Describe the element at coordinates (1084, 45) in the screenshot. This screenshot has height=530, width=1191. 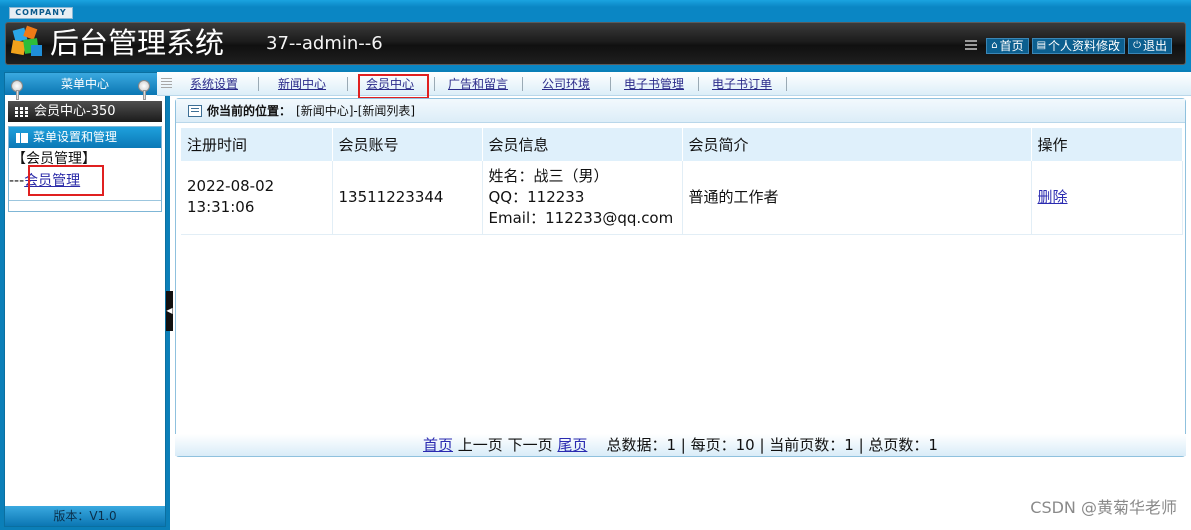
I see `profile-edit-label: 个人资料修改` at that location.